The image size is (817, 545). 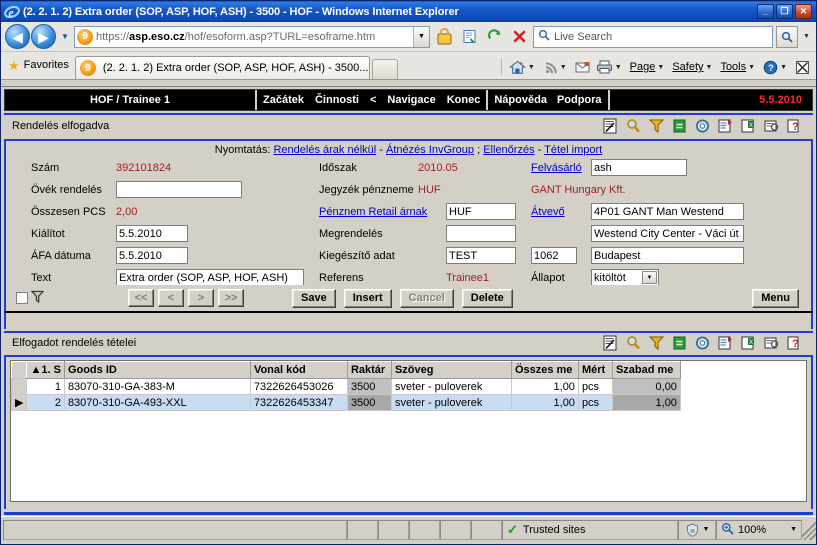 I want to click on close-button: ✕, so click(x=803, y=11).